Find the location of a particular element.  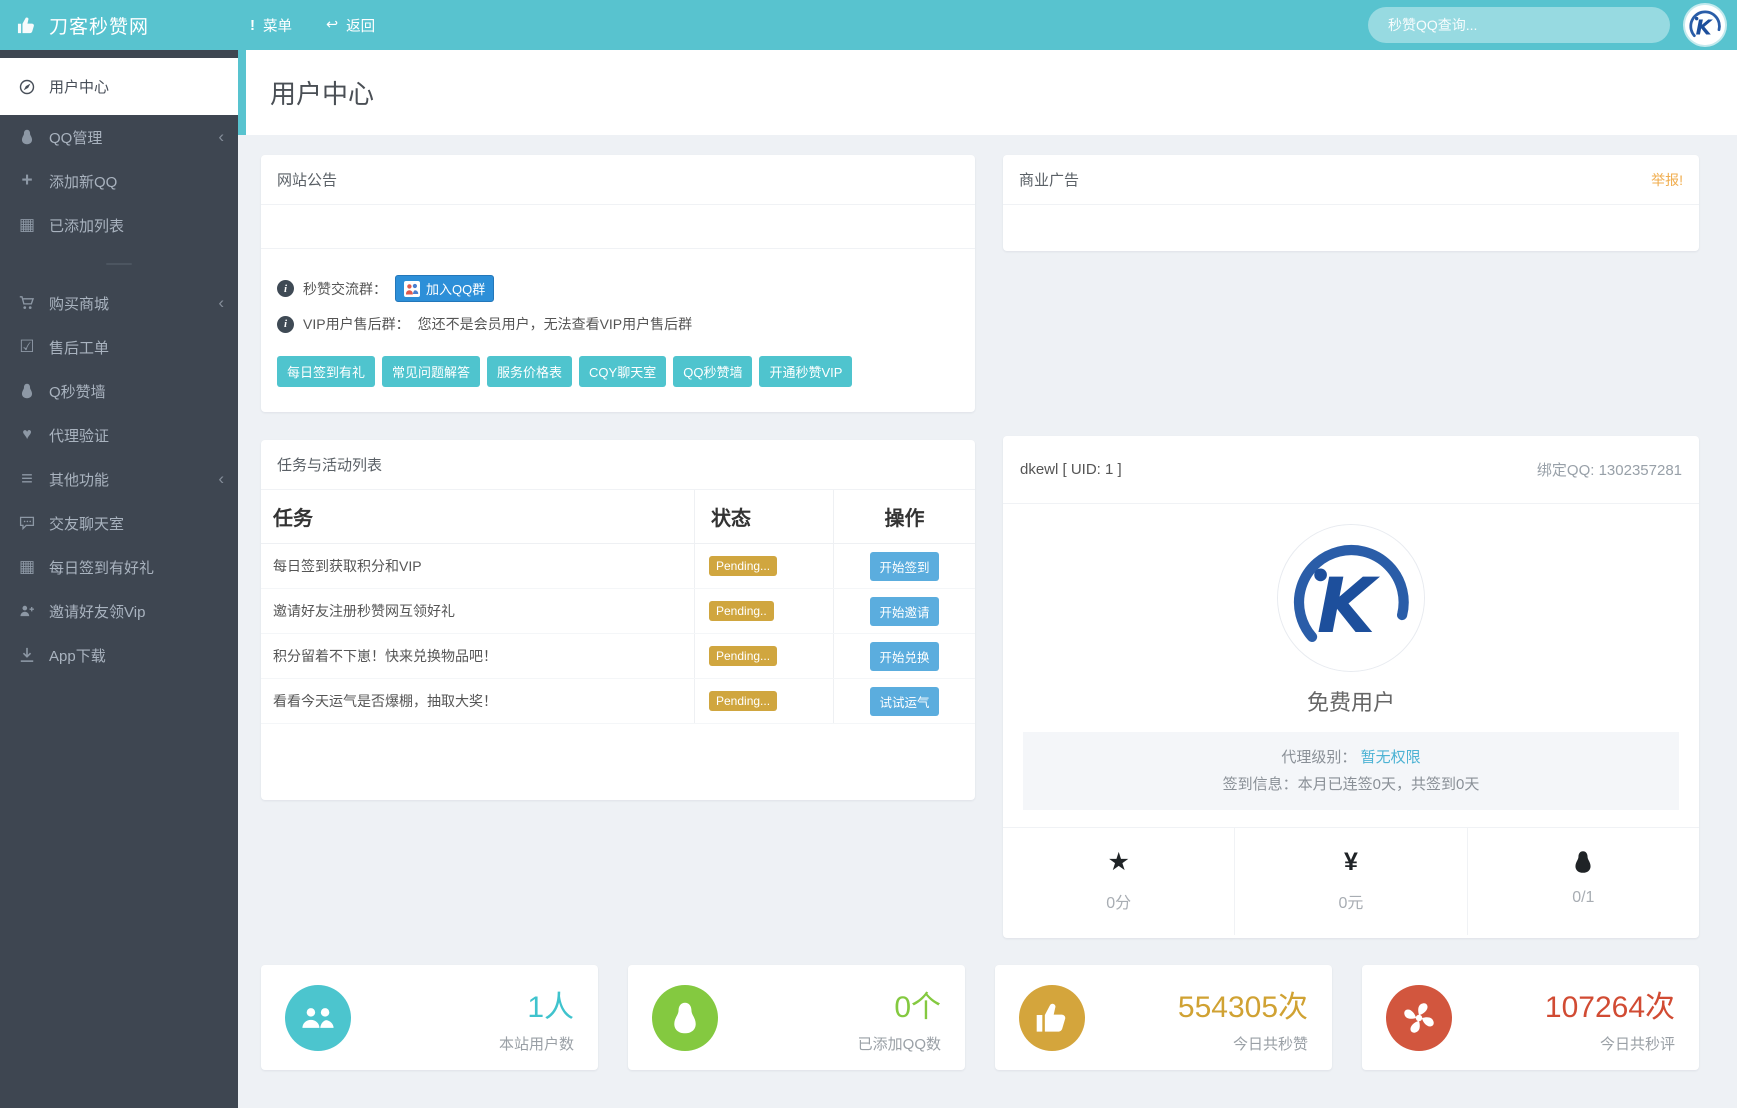

sidebar-item-label: 代理验证 is located at coordinates (79, 436).